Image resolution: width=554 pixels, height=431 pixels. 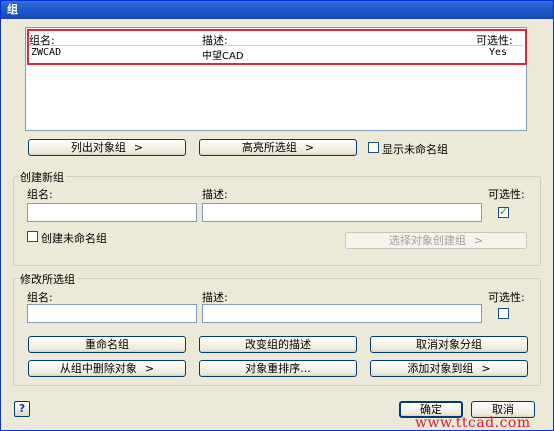 What do you see at coordinates (342, 313) in the screenshot?
I see `modify-description-input` at bounding box center [342, 313].